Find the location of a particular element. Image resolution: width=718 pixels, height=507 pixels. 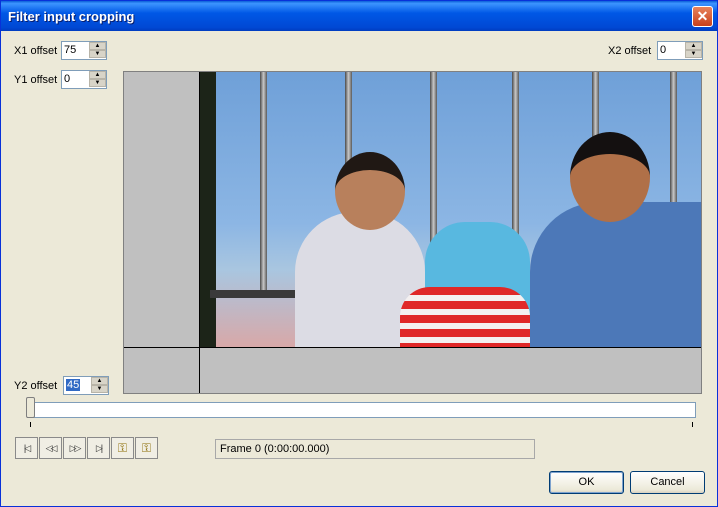

y1-offset-value: 0 is located at coordinates (67, 79).